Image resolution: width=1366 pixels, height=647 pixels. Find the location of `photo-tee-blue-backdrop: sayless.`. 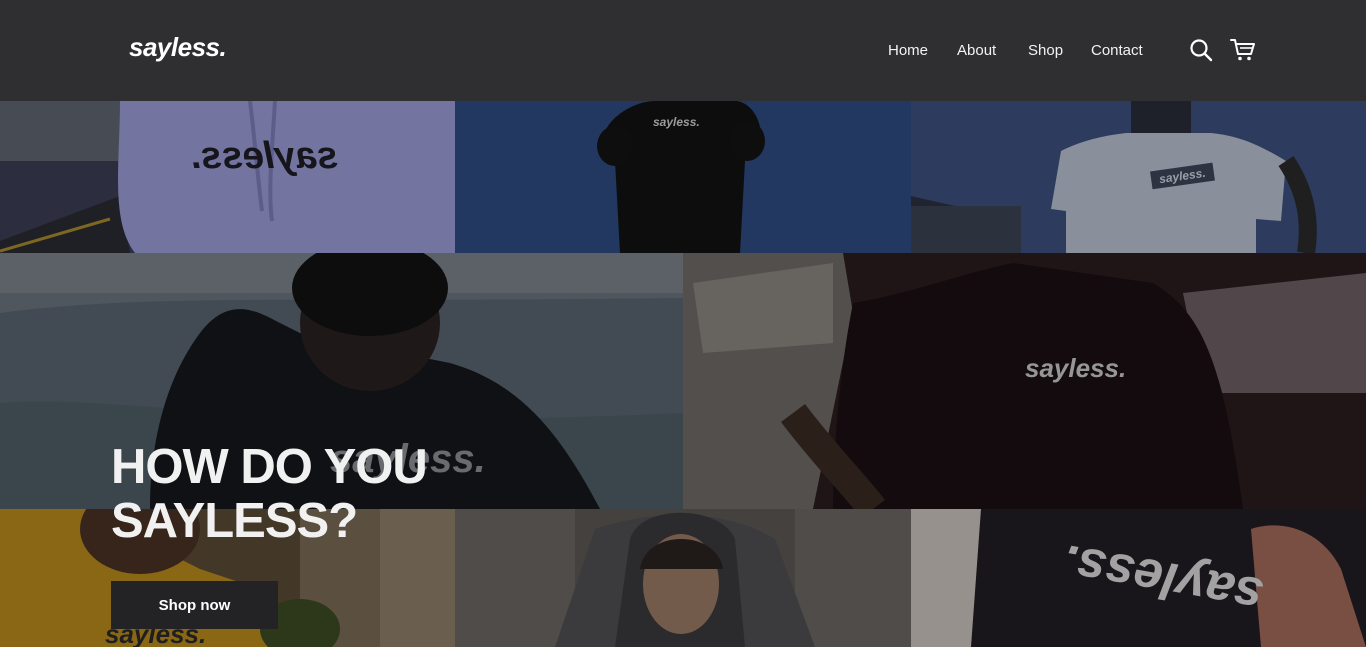

photo-tee-blue-backdrop: sayless. is located at coordinates (683, 177).